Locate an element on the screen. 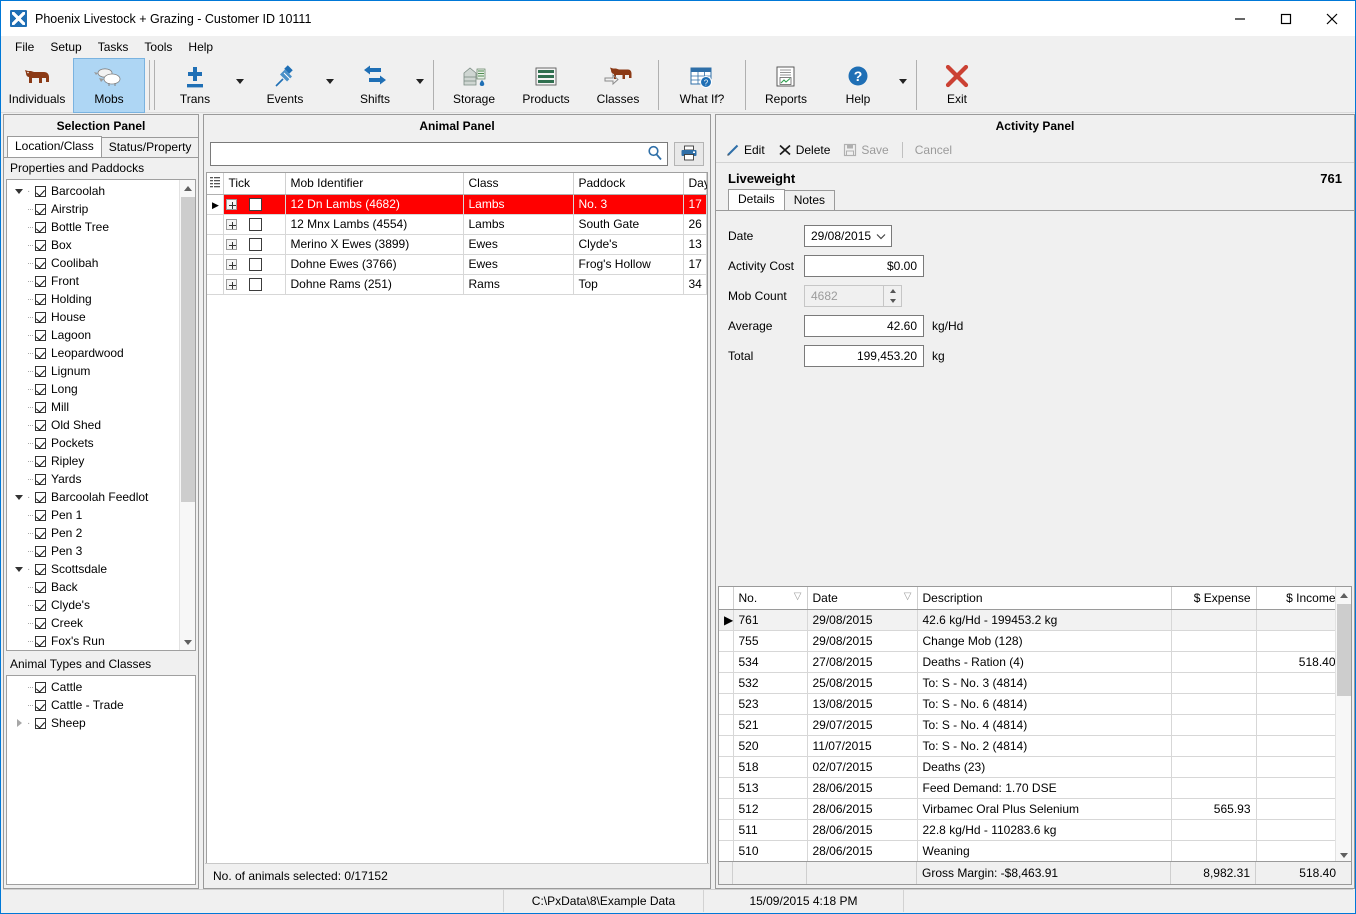 This screenshot has width=1356, height=914. print-button is located at coordinates (689, 154).